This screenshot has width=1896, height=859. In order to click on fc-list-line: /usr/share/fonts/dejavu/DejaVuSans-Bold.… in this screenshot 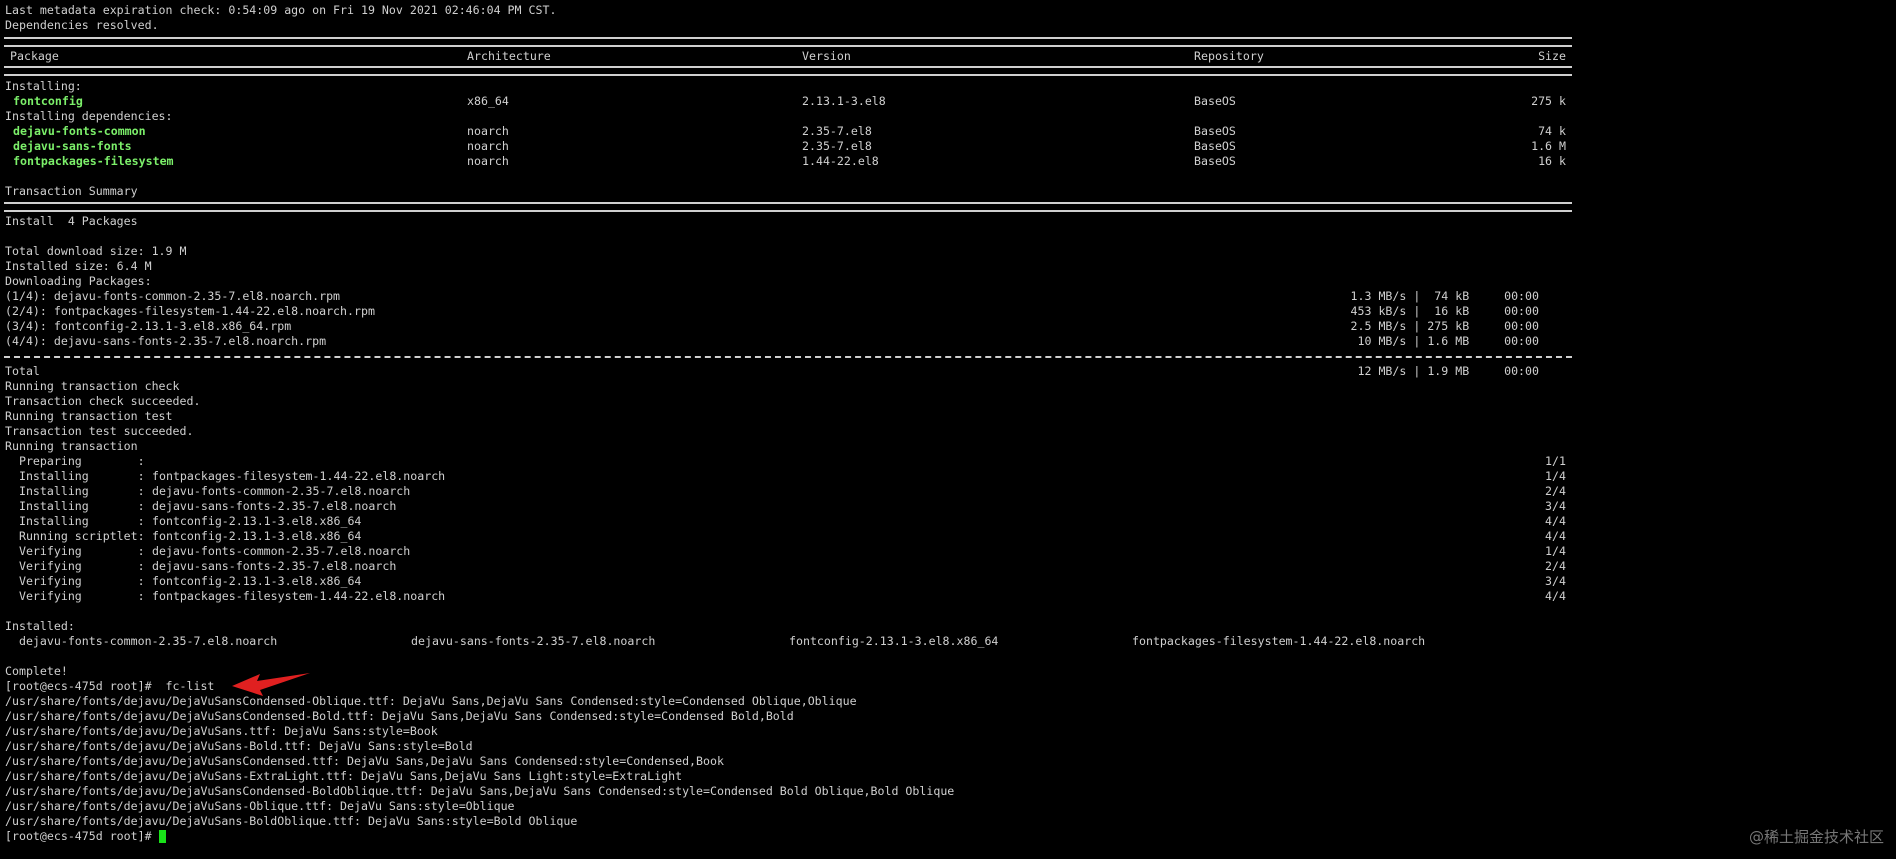, I will do `click(239, 746)`.